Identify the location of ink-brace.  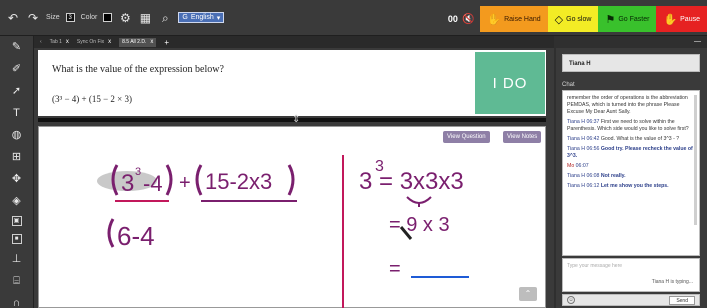
(419, 201).